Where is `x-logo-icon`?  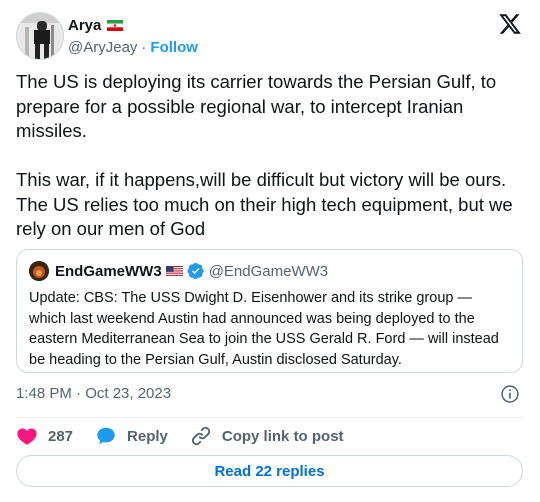
x-logo-icon is located at coordinates (510, 24).